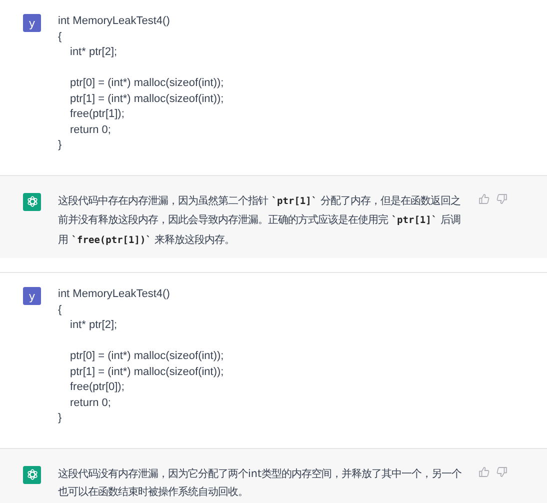 The image size is (547, 503). I want to click on assistant-reply: 这段代码没有内存泄漏，因为它分配了两个int类型的内存空间，并释放了其中一个，另一个也可以在函数结束时被操作系统自动回收。, so click(260, 483).